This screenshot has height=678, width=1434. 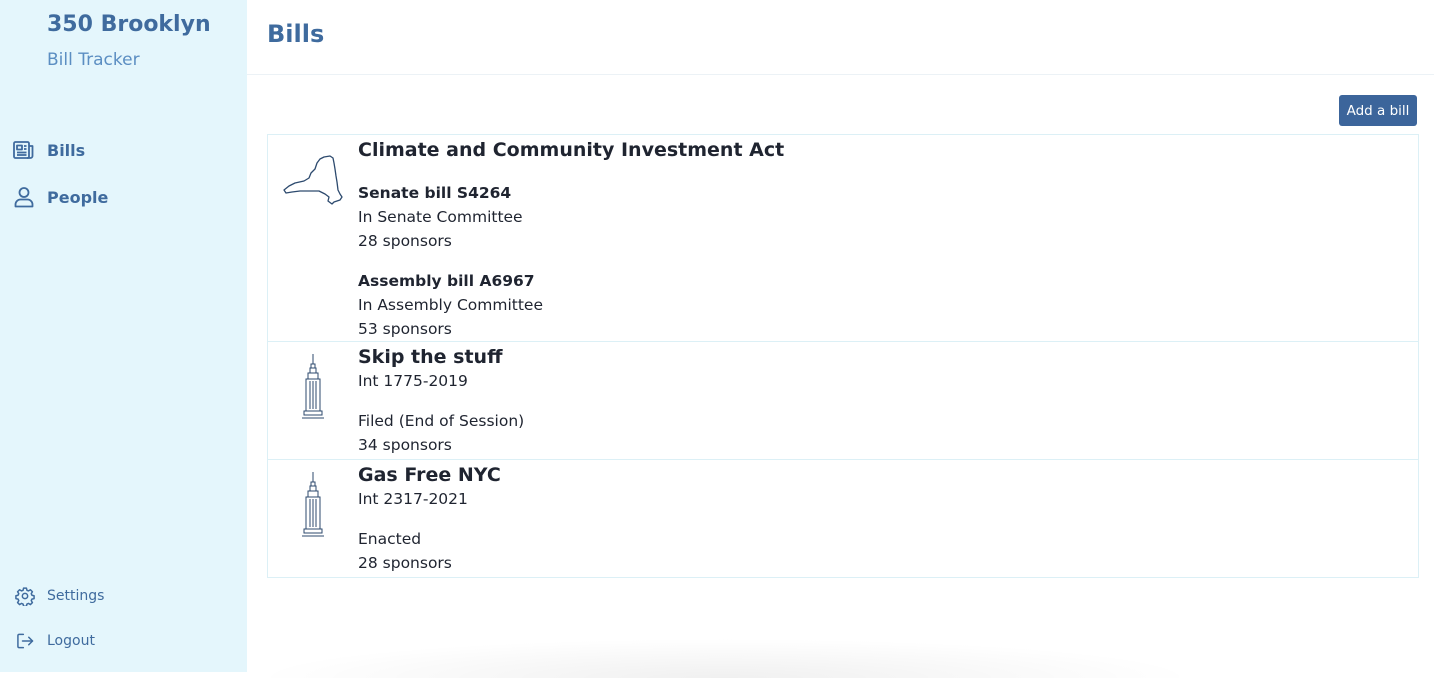 I want to click on assembly-bill-status: In Assembly Committee, so click(x=450, y=305).